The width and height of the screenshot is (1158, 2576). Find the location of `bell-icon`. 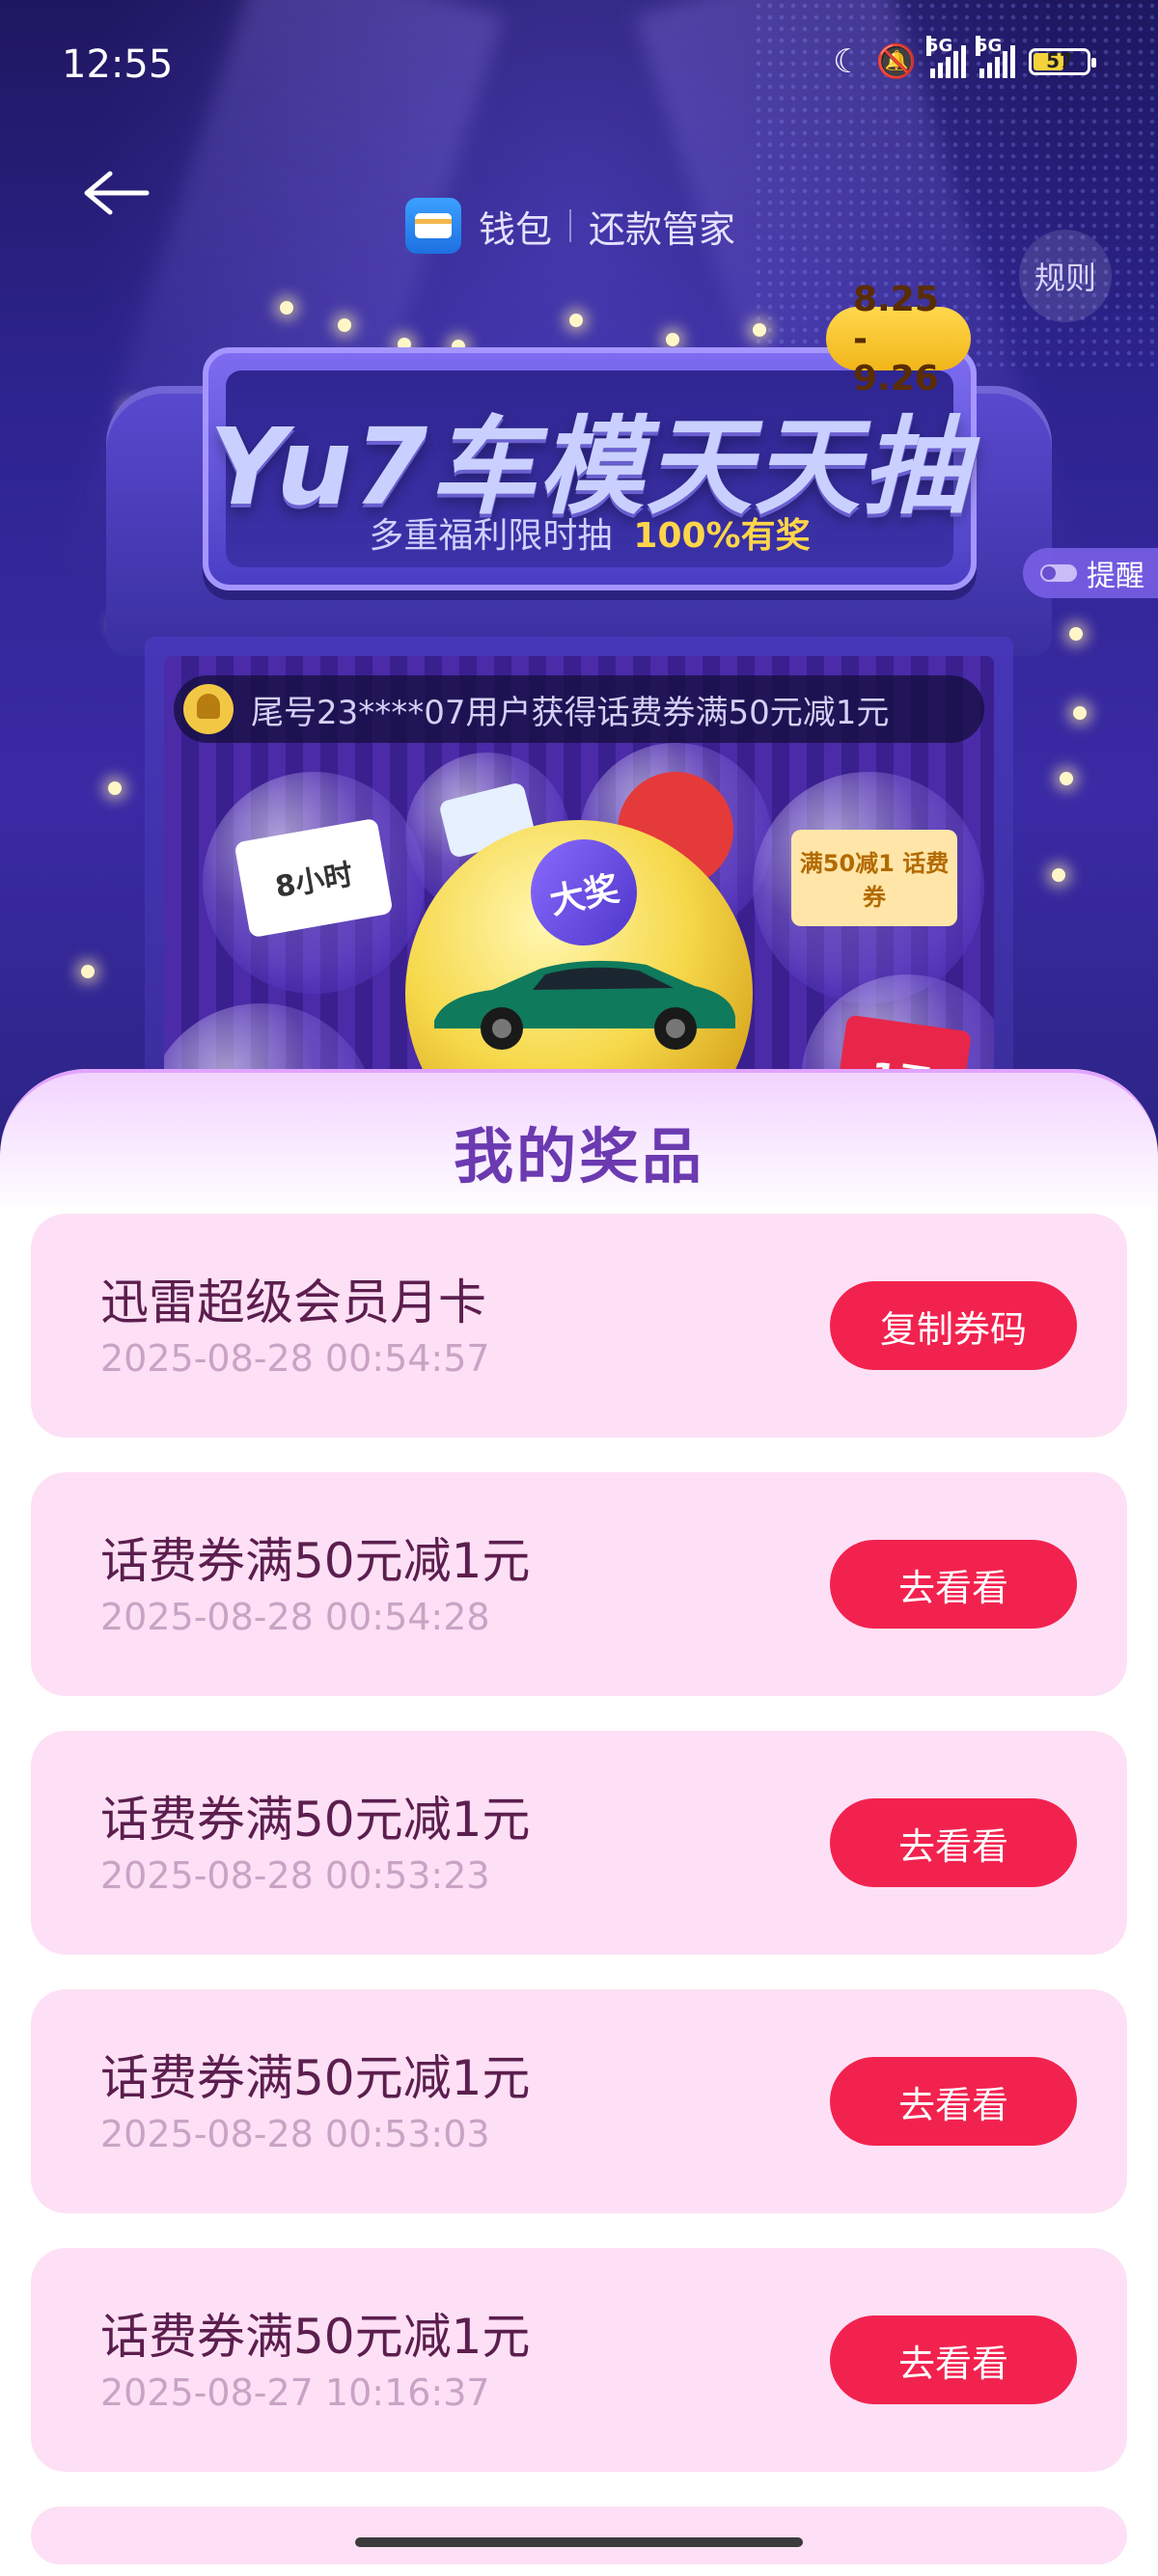

bell-icon is located at coordinates (208, 709).